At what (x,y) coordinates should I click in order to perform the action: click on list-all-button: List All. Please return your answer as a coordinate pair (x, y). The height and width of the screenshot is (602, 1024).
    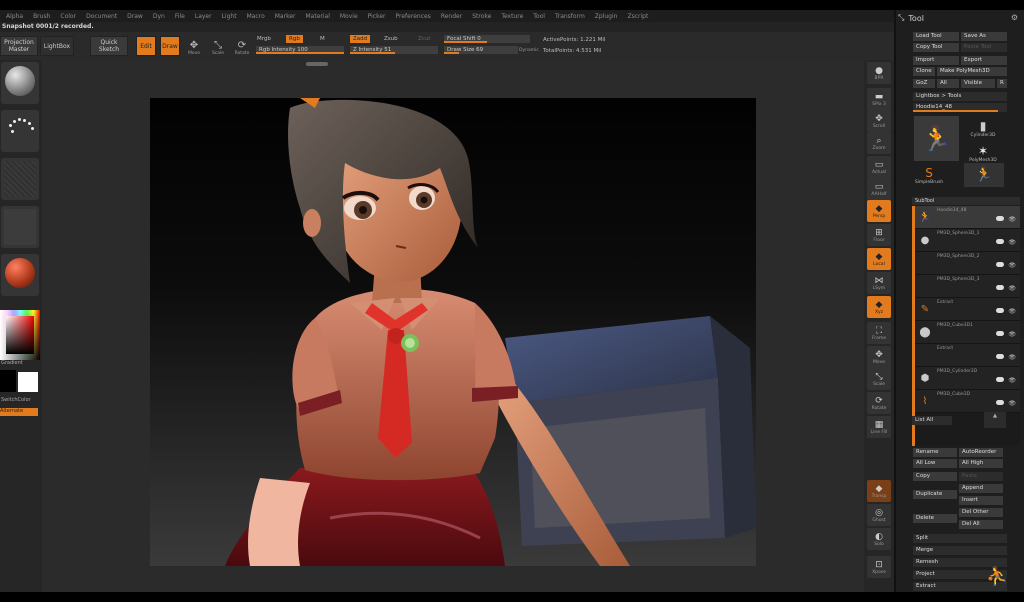
    Looking at the image, I should click on (932, 420).